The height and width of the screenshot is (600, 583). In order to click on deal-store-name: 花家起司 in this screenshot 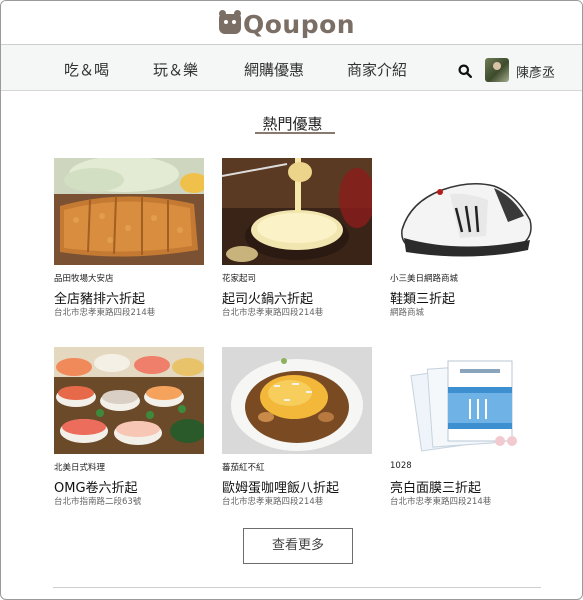, I will do `click(239, 279)`.